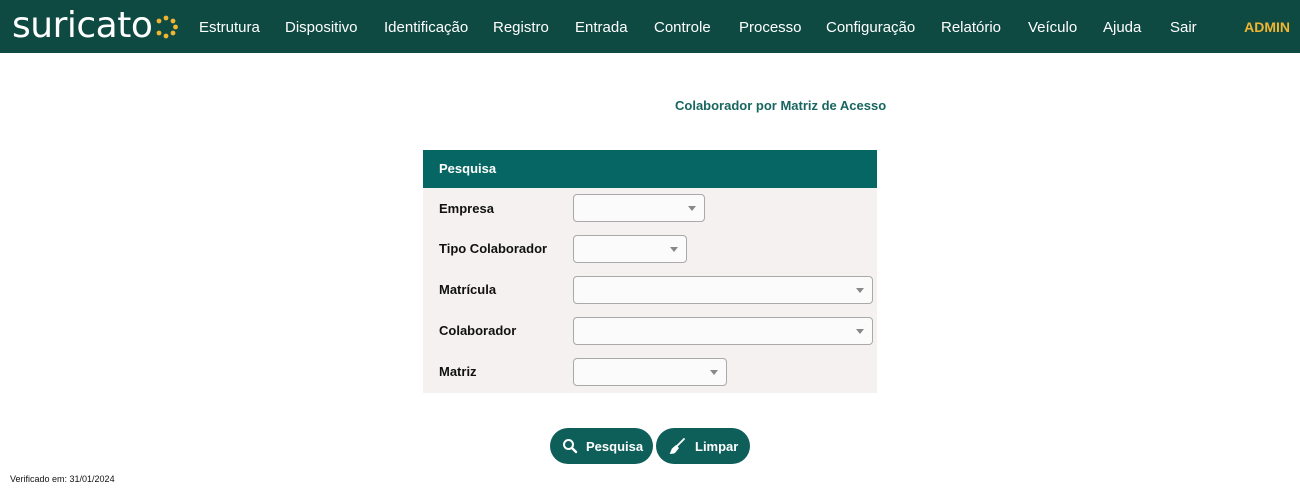 This screenshot has width=1300, height=494. I want to click on suricato-logo: suricato, so click(95, 26).